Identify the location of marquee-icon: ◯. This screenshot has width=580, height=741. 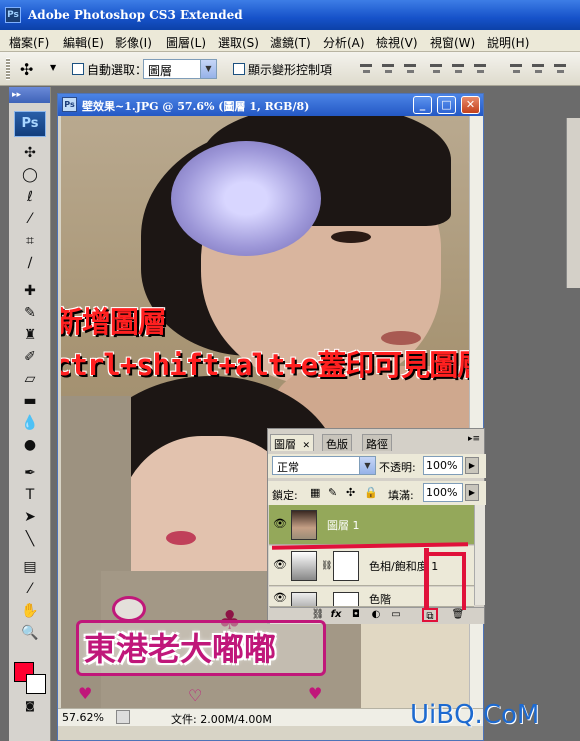
(30, 175).